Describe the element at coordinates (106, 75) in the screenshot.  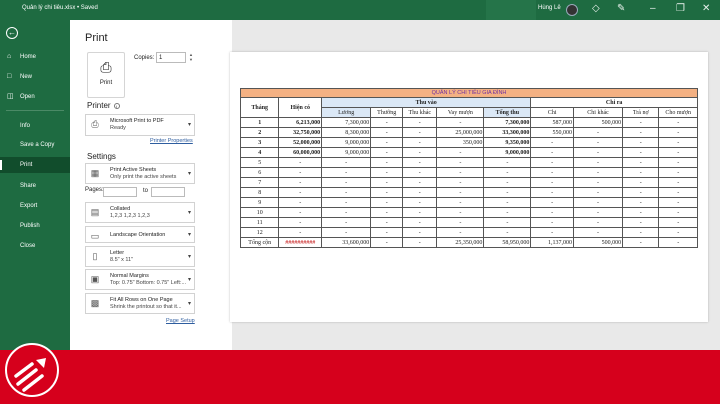
I see `print-button: ⎙ Print` at that location.